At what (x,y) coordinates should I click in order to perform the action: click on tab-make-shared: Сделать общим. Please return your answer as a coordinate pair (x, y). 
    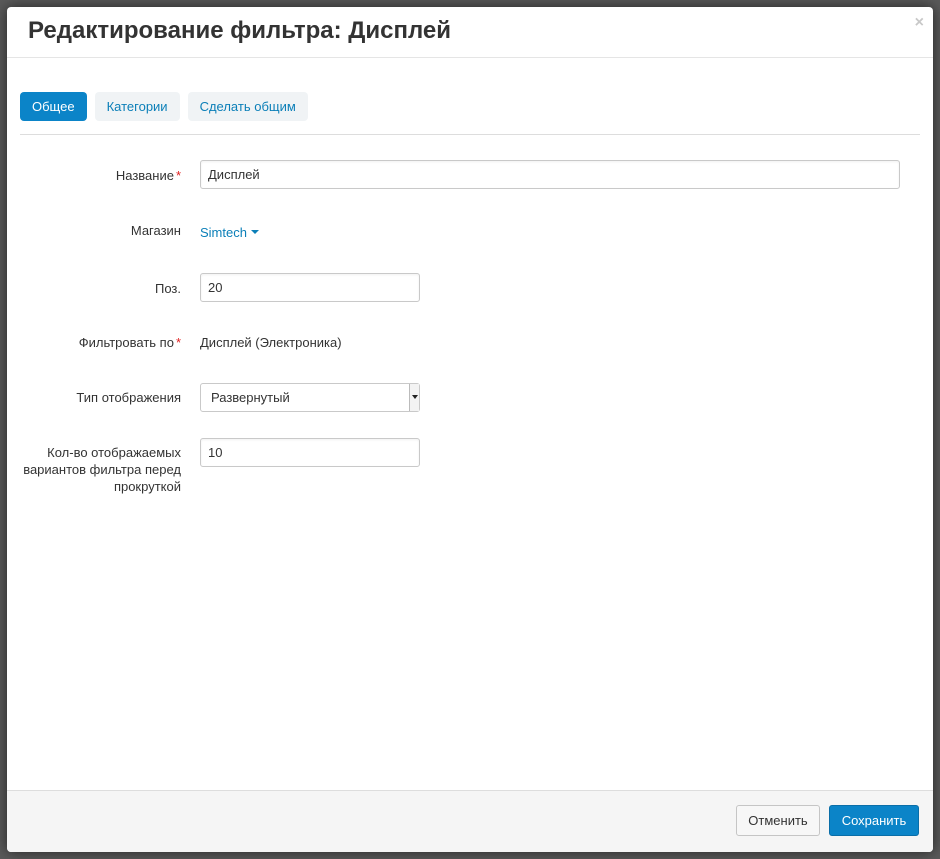
    Looking at the image, I should click on (247, 106).